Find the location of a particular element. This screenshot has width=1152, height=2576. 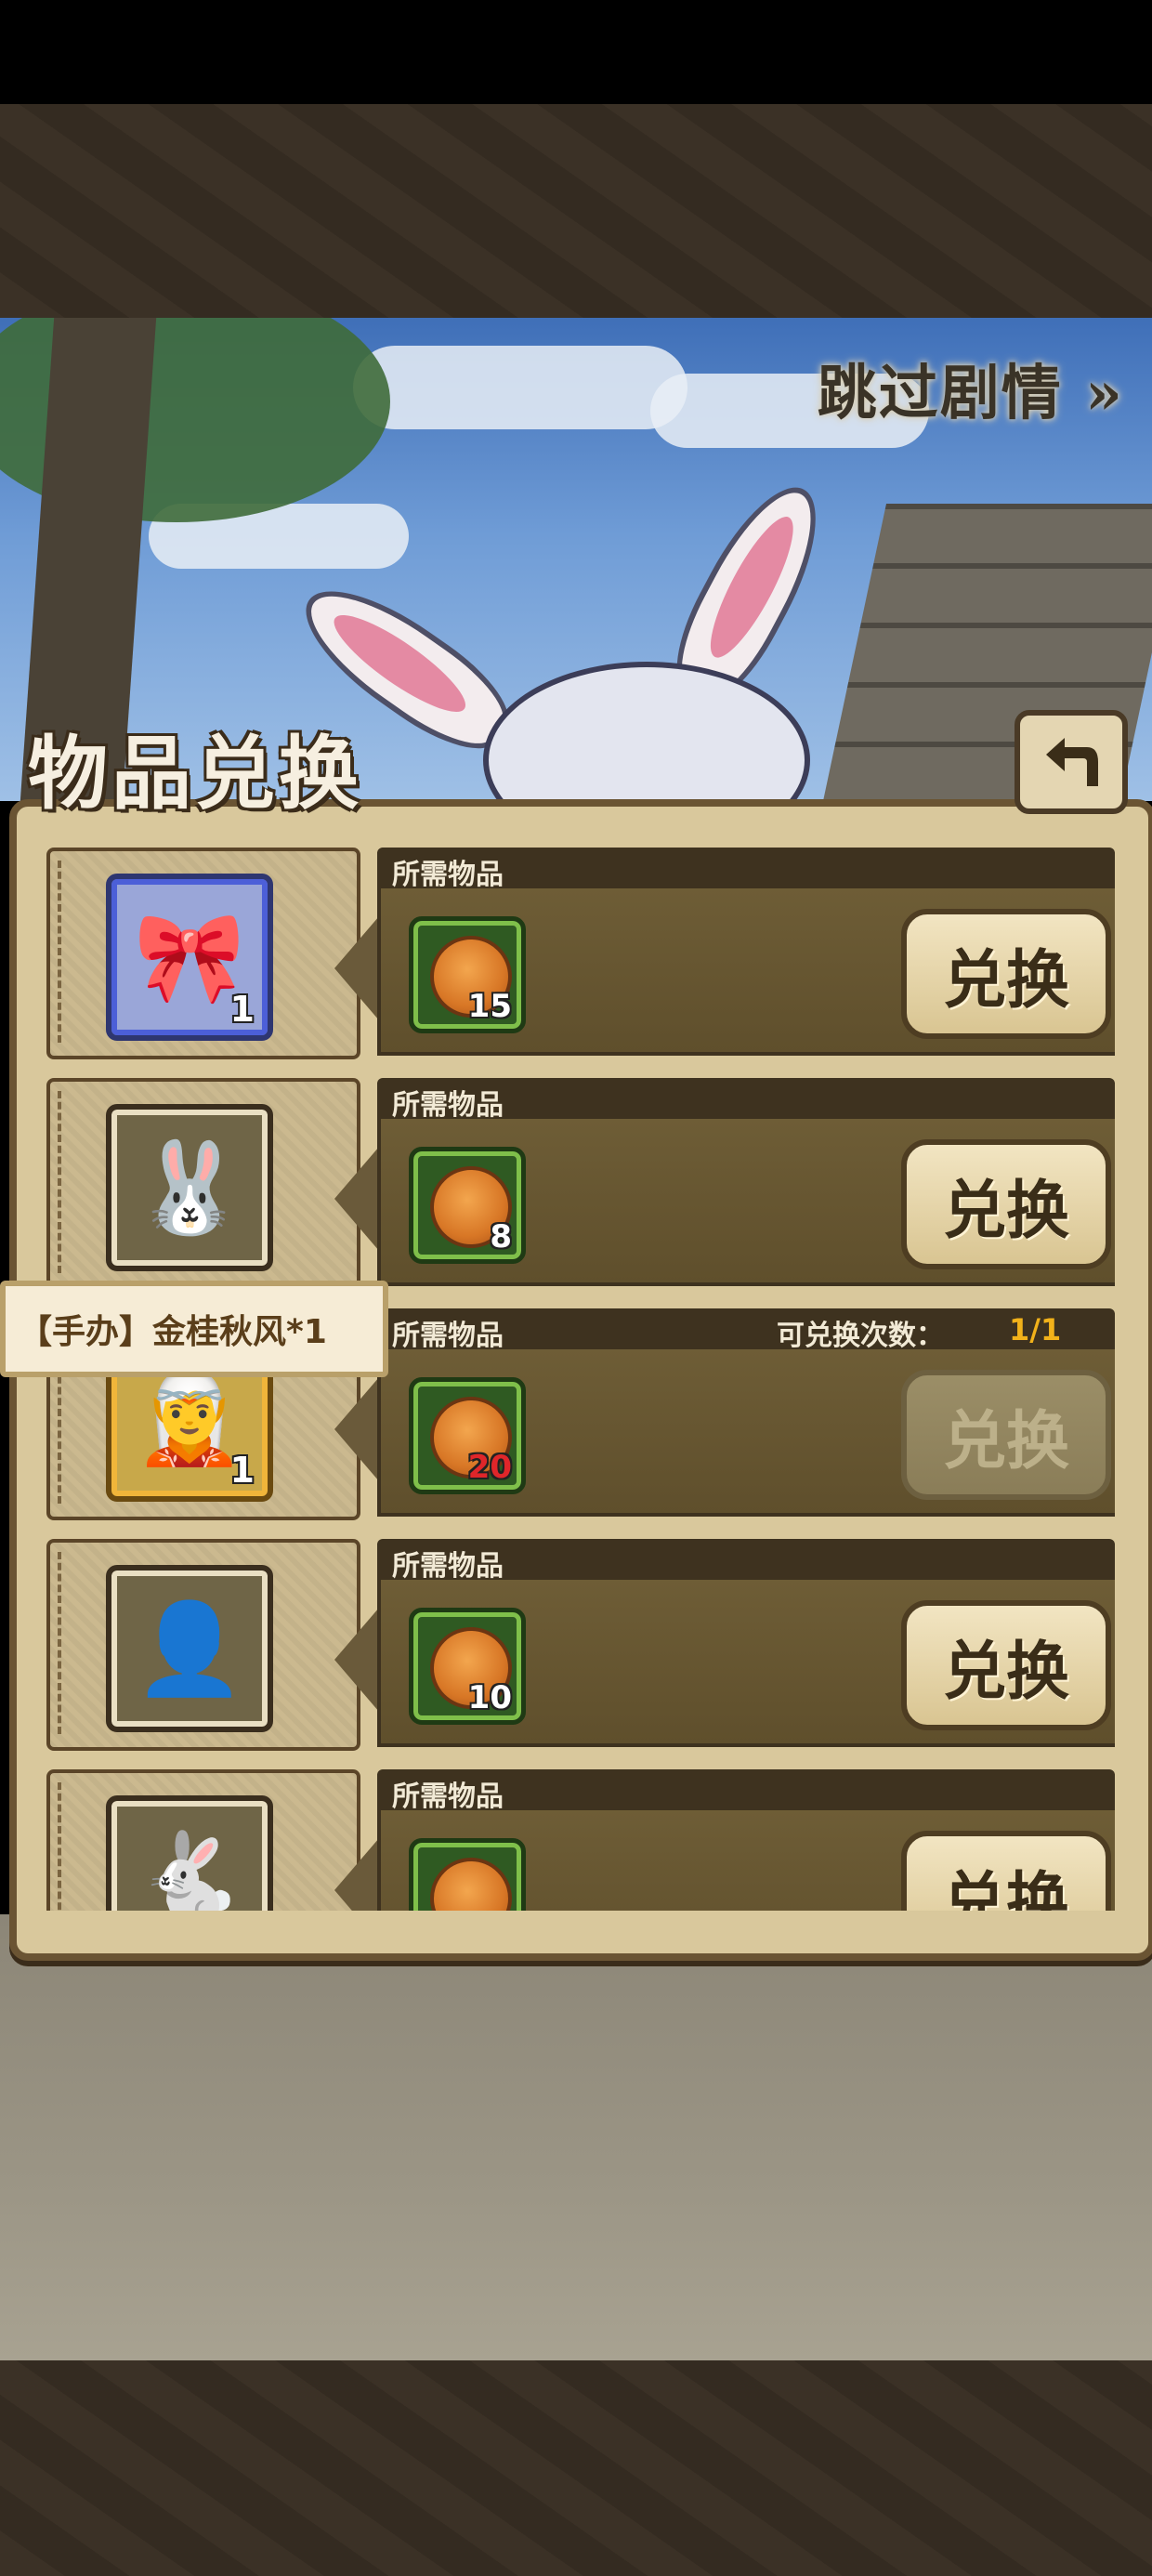

exchange-row: 🐇 所需物品 兑换 is located at coordinates (576, 1840).